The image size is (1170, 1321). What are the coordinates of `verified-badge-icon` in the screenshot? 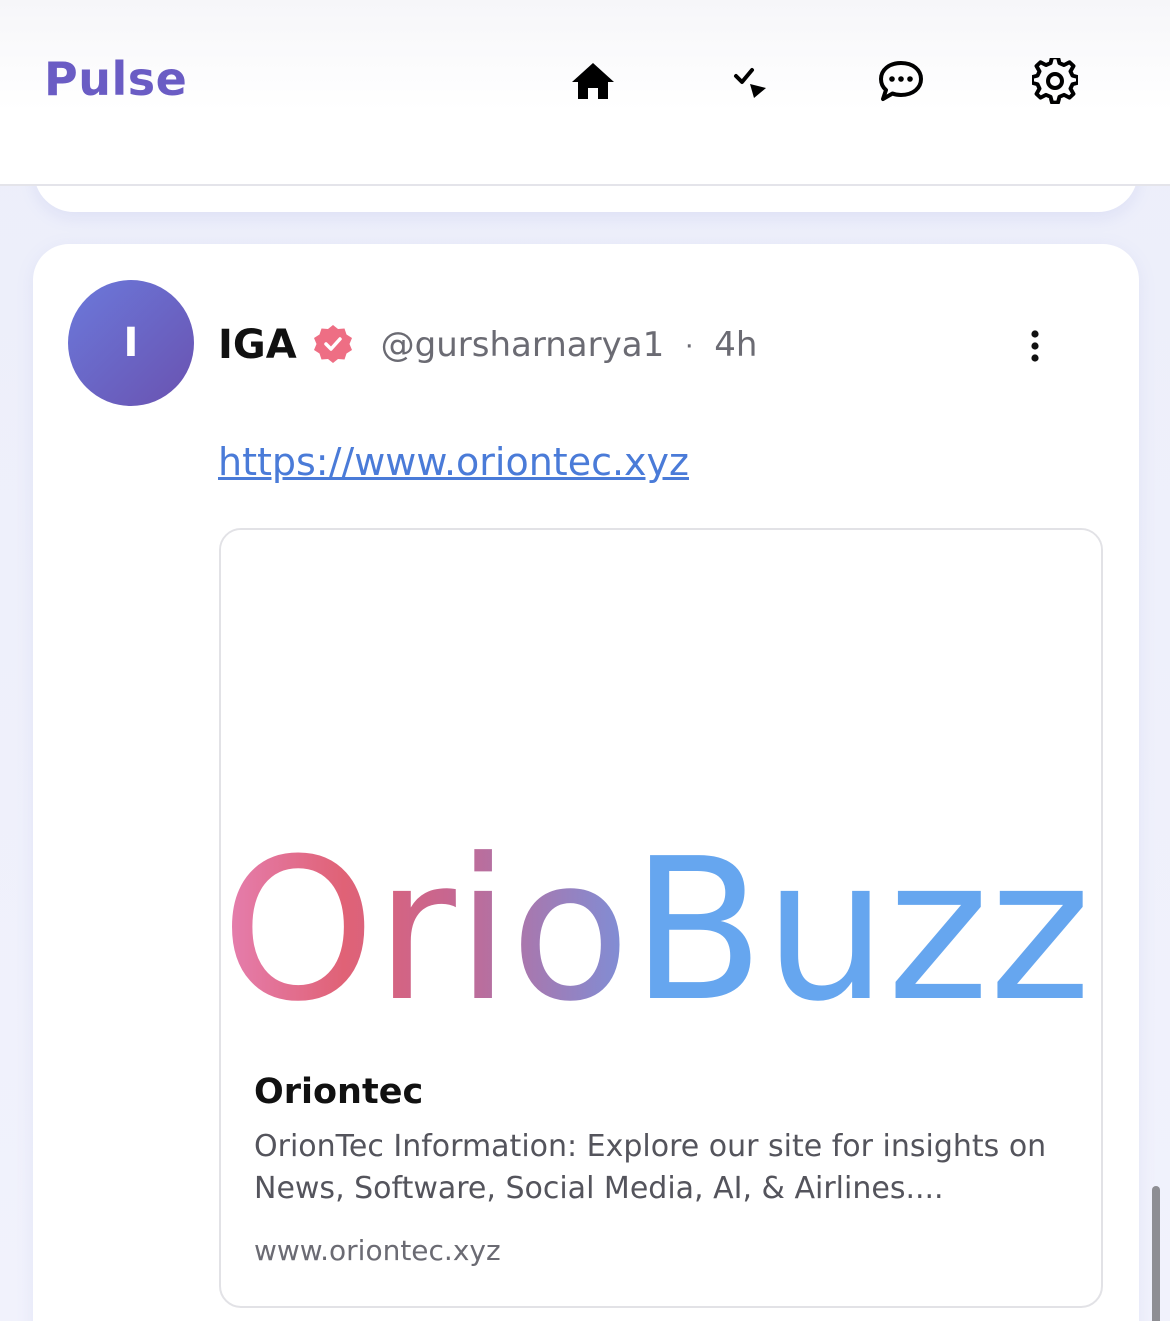 It's located at (333, 345).